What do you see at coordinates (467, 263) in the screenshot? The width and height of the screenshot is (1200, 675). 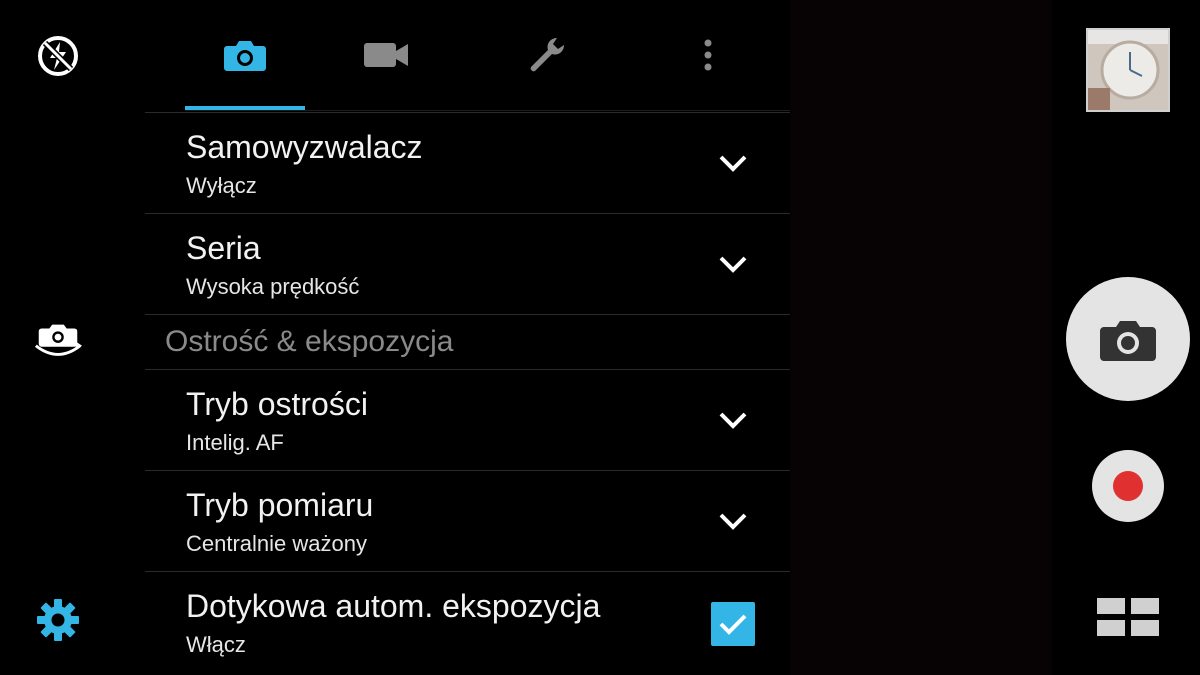 I see `setting-burst: Seria Wysoka prędkość` at bounding box center [467, 263].